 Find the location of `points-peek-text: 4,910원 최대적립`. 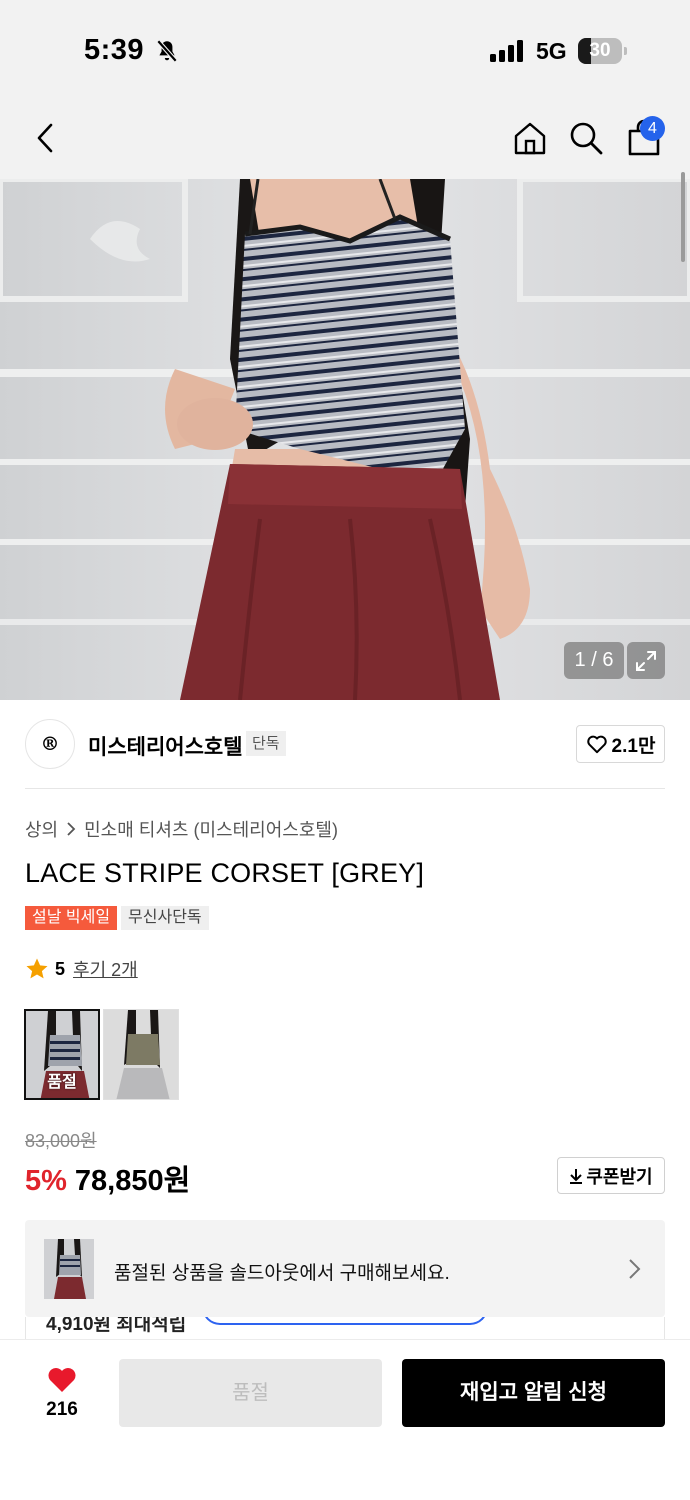

points-peek-text: 4,910원 최대적립 is located at coordinates (116, 1326).